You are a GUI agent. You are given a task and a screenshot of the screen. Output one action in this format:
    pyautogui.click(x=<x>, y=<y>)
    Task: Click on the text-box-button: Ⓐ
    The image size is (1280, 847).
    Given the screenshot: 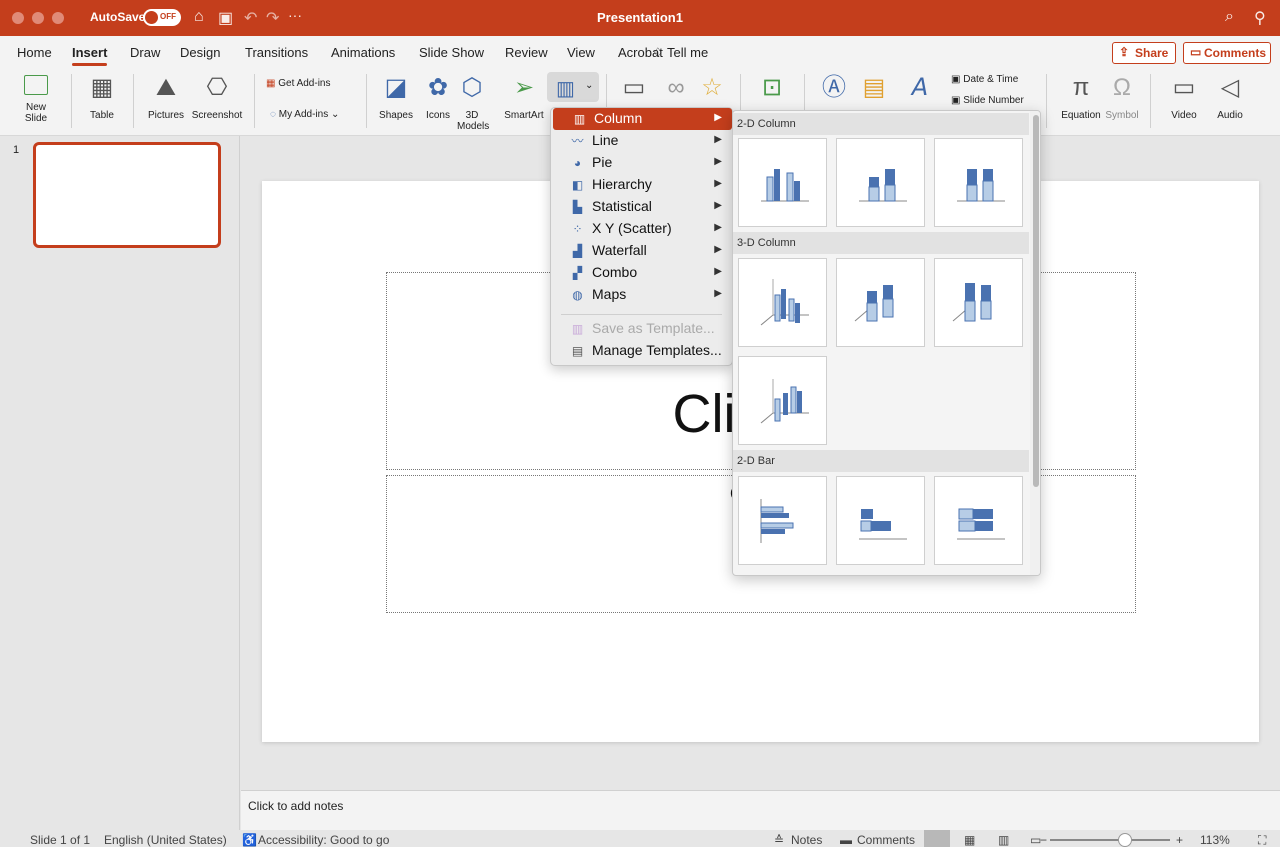 What is the action you would take?
    pyautogui.click(x=834, y=88)
    